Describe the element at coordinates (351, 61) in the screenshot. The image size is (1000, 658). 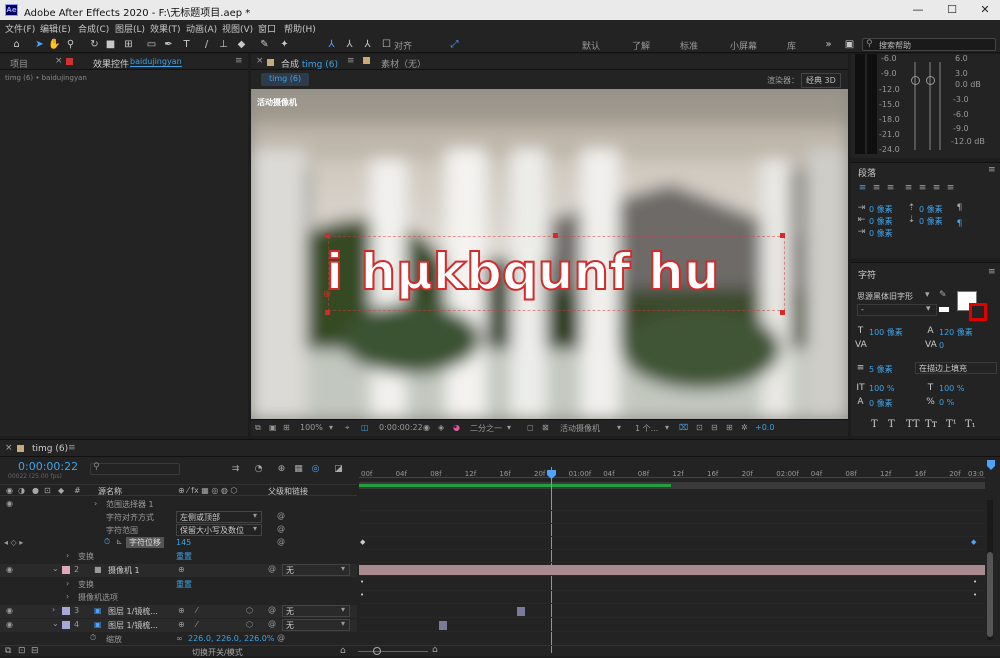
I see `tab-menu-icon: ≡` at that location.